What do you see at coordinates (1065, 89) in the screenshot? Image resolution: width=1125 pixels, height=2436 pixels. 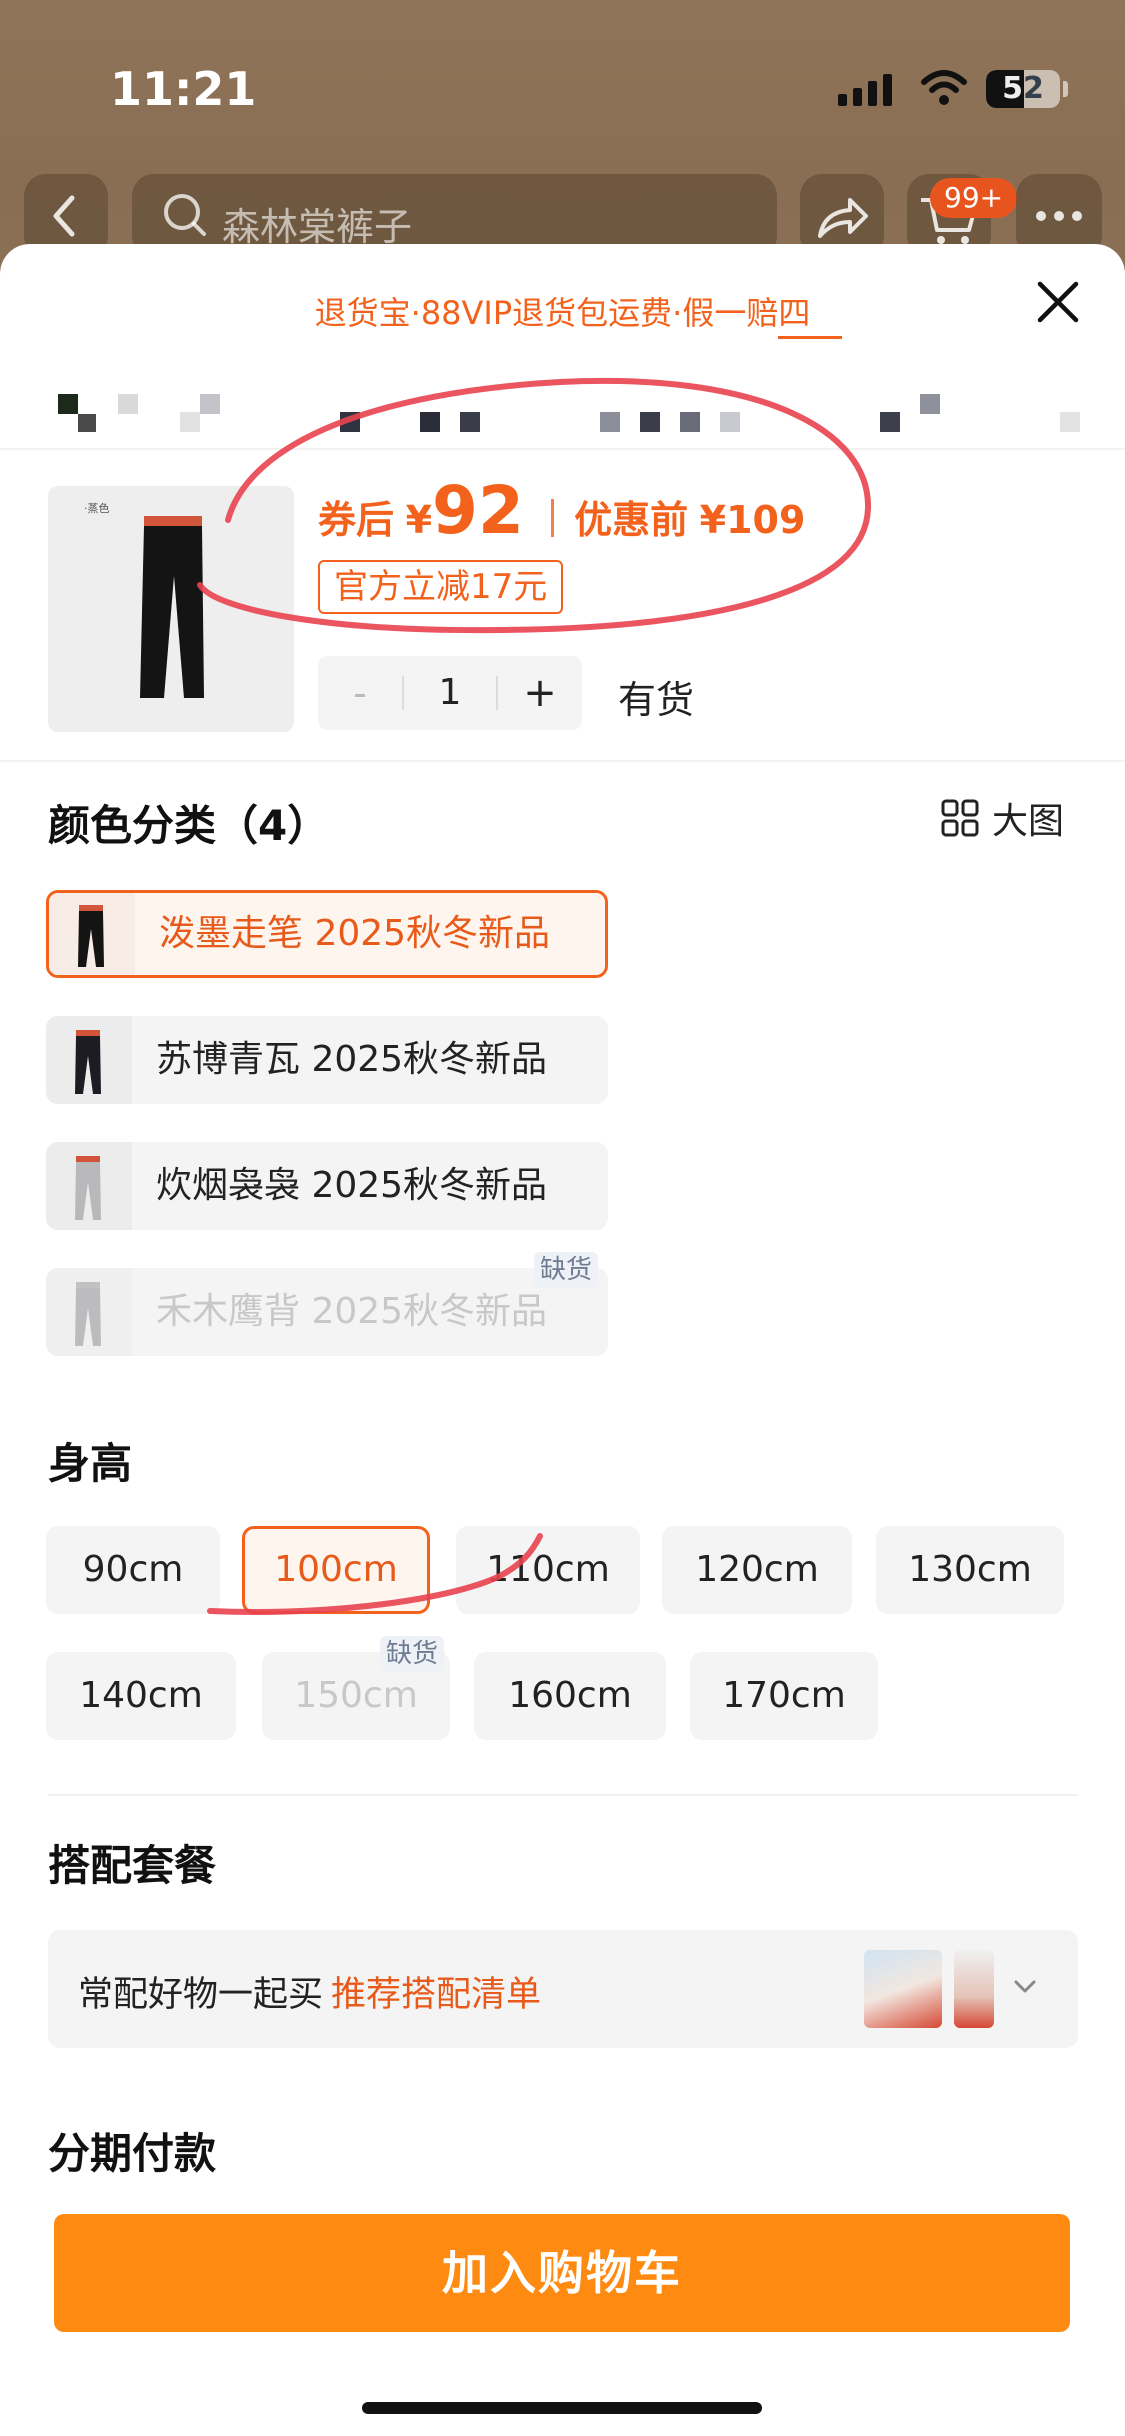 I see `battery-cap` at bounding box center [1065, 89].